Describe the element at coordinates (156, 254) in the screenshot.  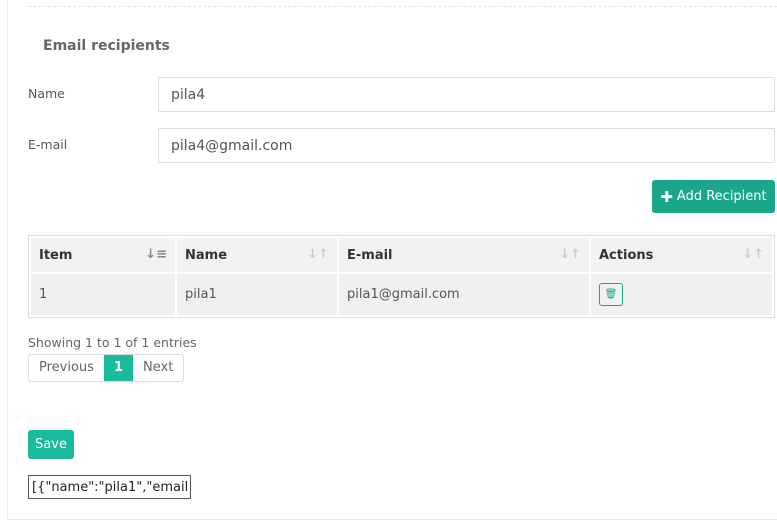
I see `sort-asc-icon: ↓≡` at that location.